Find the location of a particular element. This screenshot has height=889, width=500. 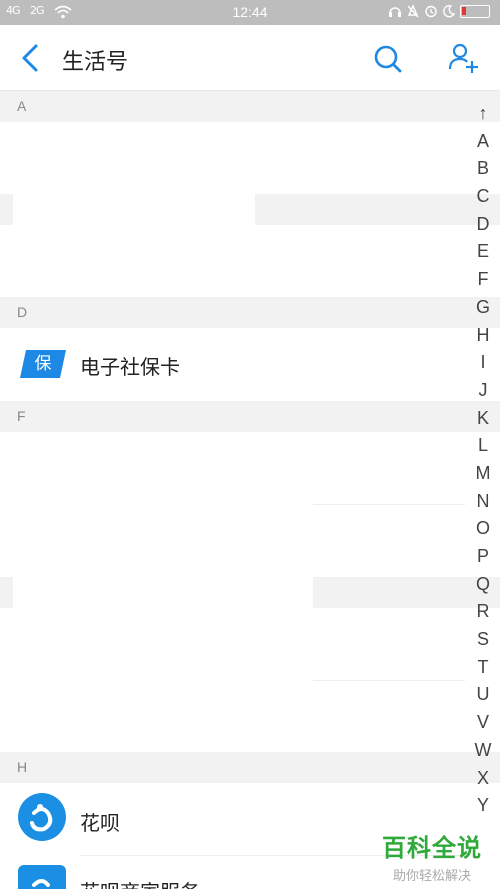

status-right-icons is located at coordinates (439, 11).